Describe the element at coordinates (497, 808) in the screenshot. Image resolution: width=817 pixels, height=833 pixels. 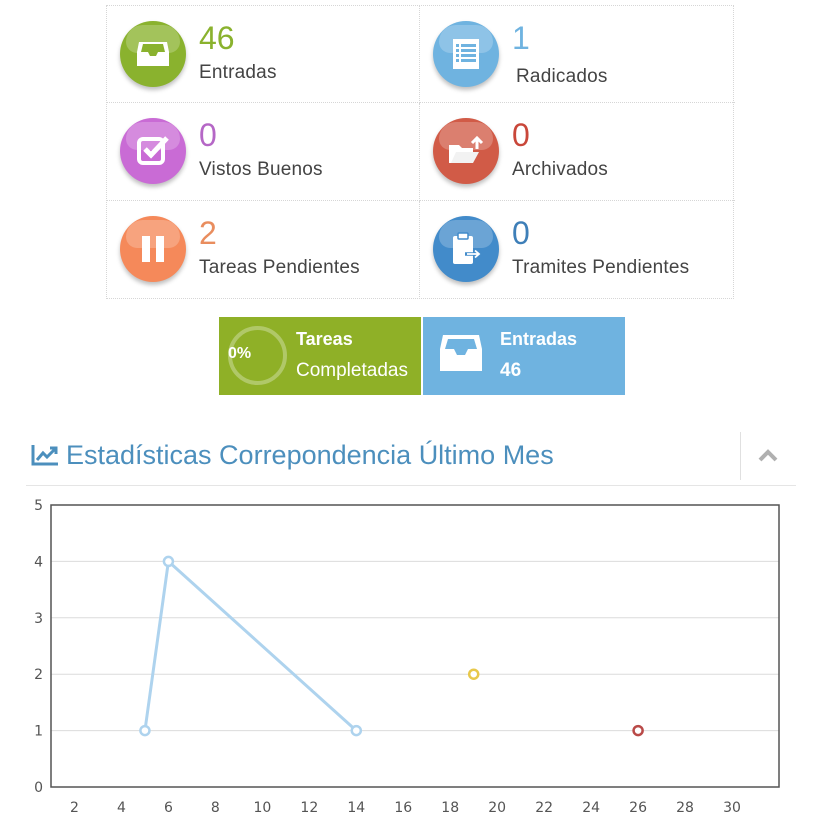
I see `x-tick-label: 20` at that location.